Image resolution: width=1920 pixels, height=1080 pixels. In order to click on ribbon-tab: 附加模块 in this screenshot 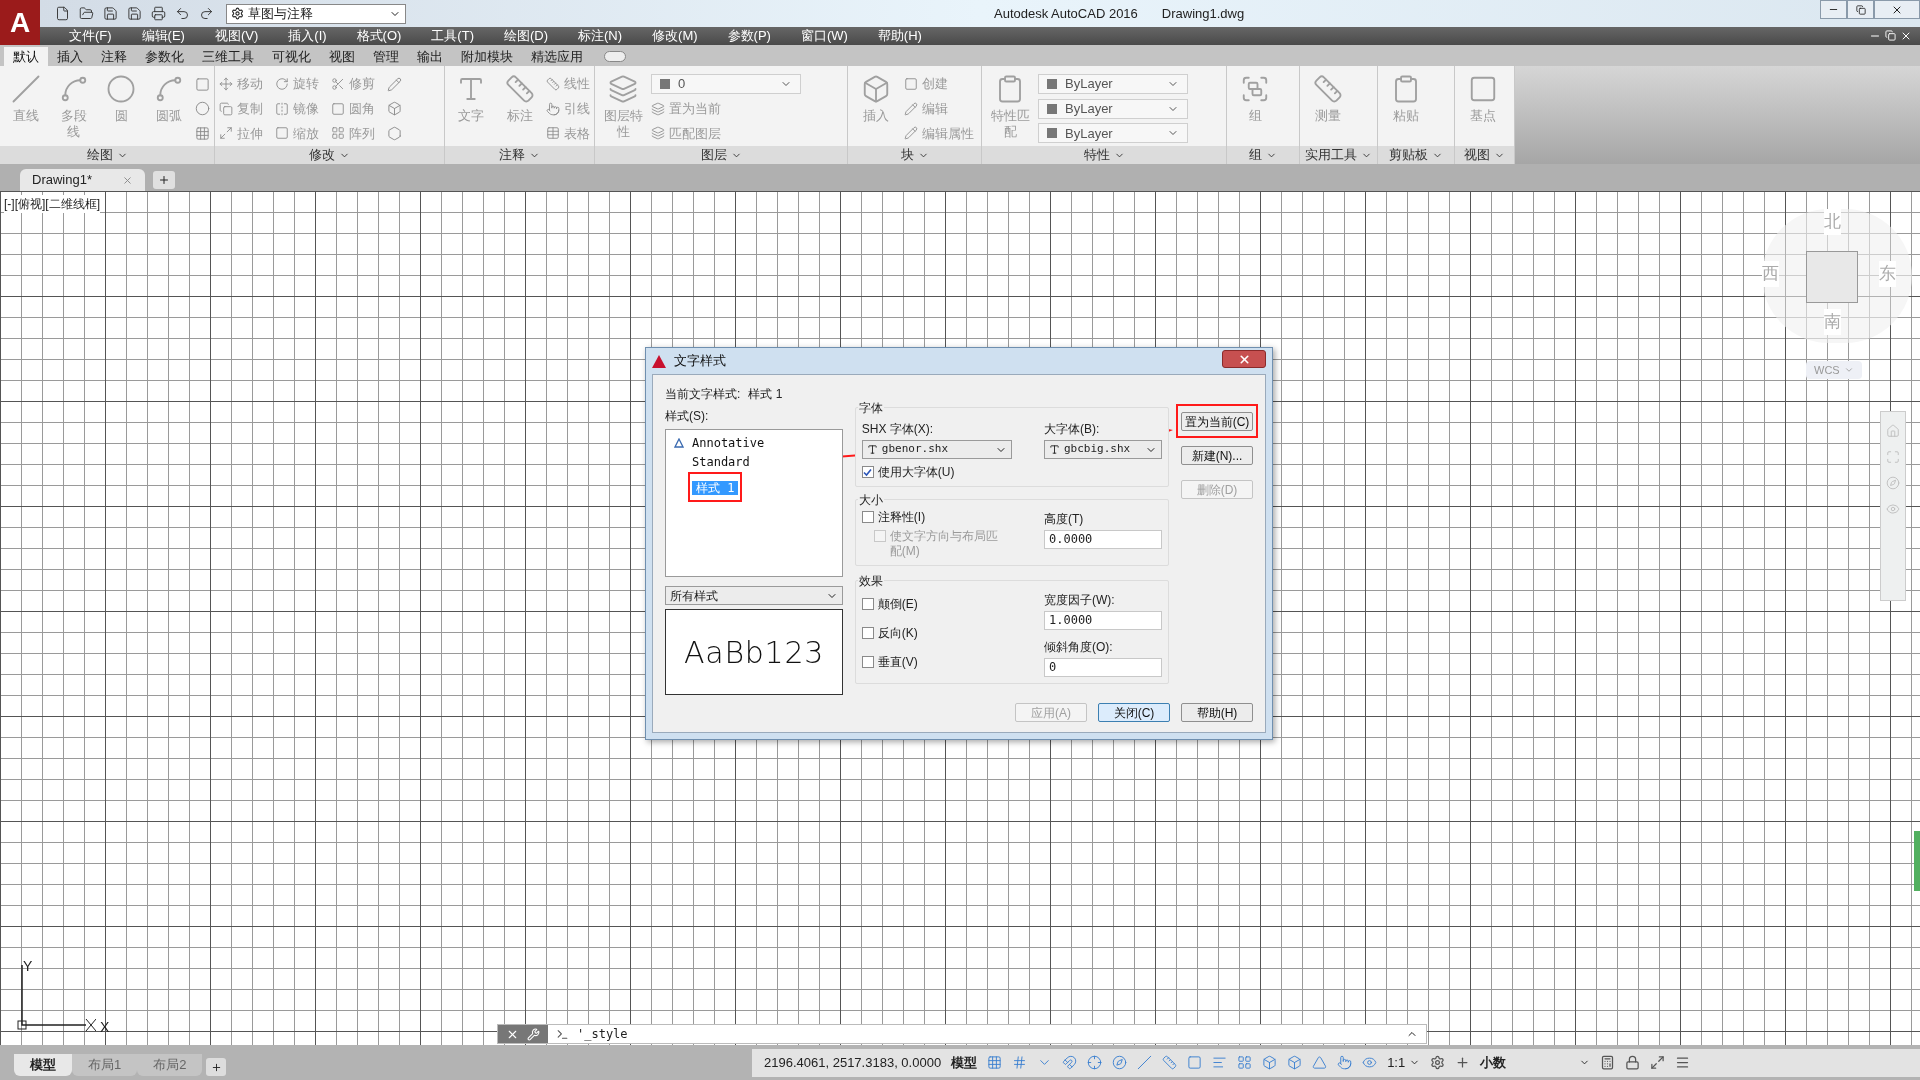, I will do `click(487, 56)`.